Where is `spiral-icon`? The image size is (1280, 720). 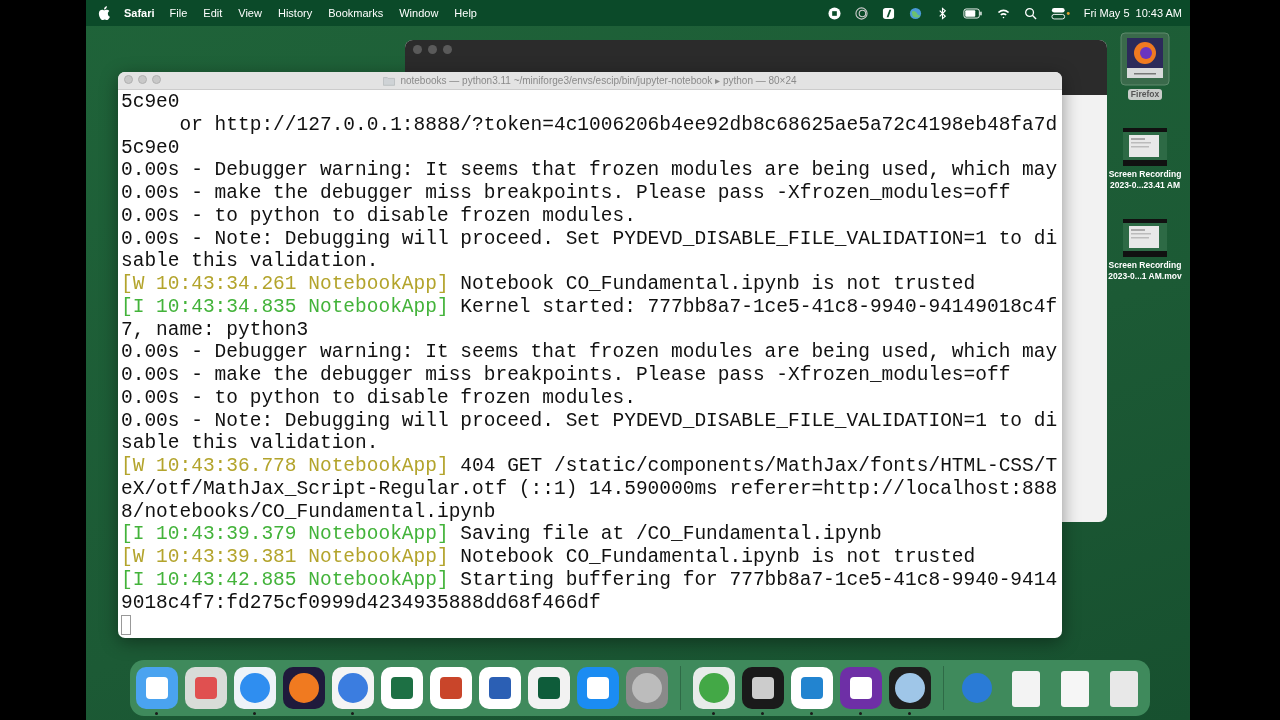 spiral-icon is located at coordinates (861, 13).